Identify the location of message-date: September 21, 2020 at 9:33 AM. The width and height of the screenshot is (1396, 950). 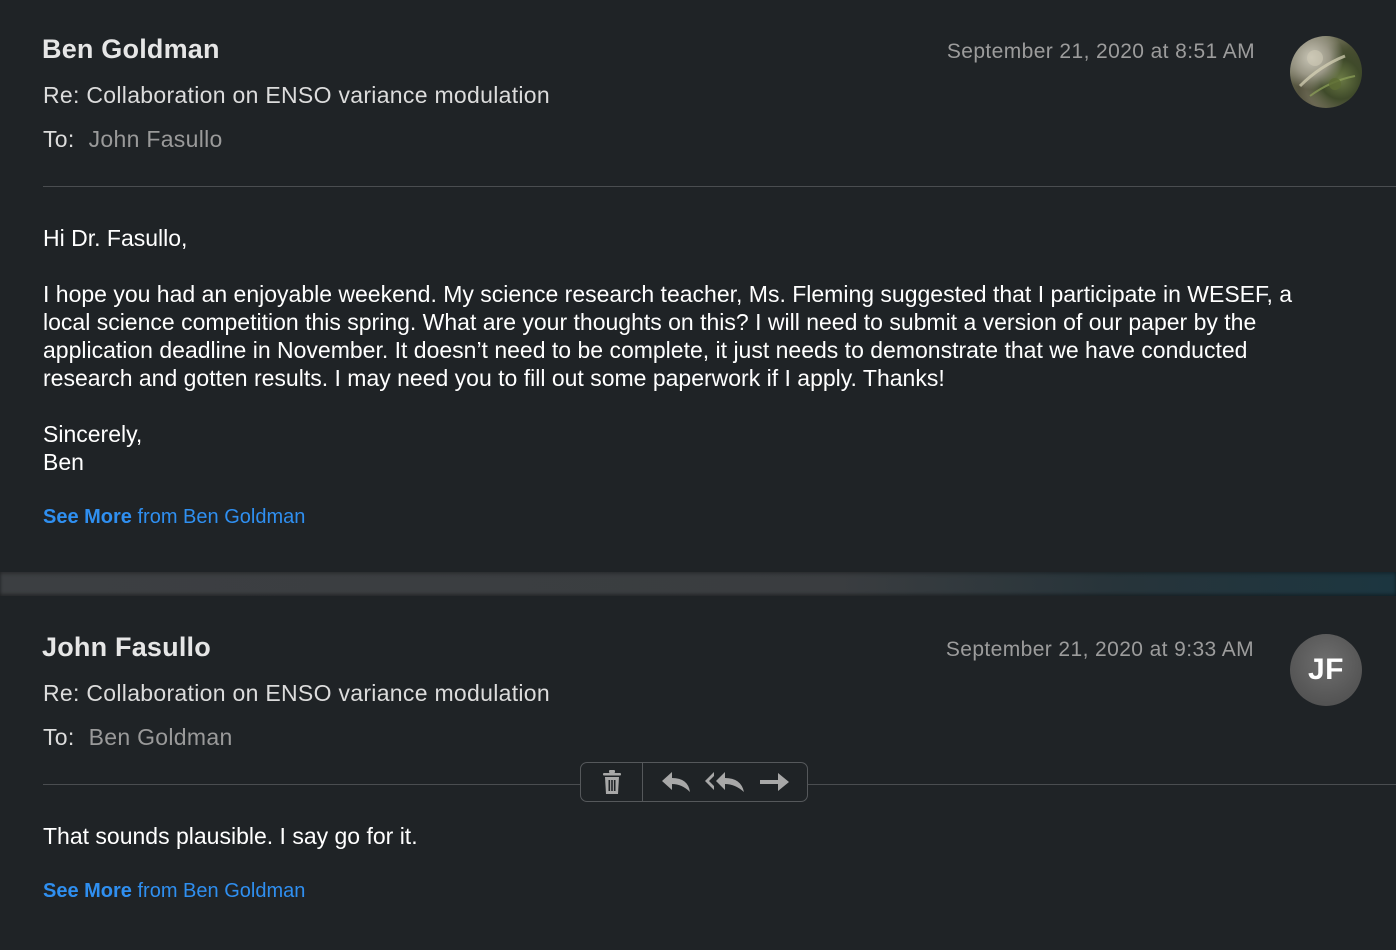
(1099, 649).